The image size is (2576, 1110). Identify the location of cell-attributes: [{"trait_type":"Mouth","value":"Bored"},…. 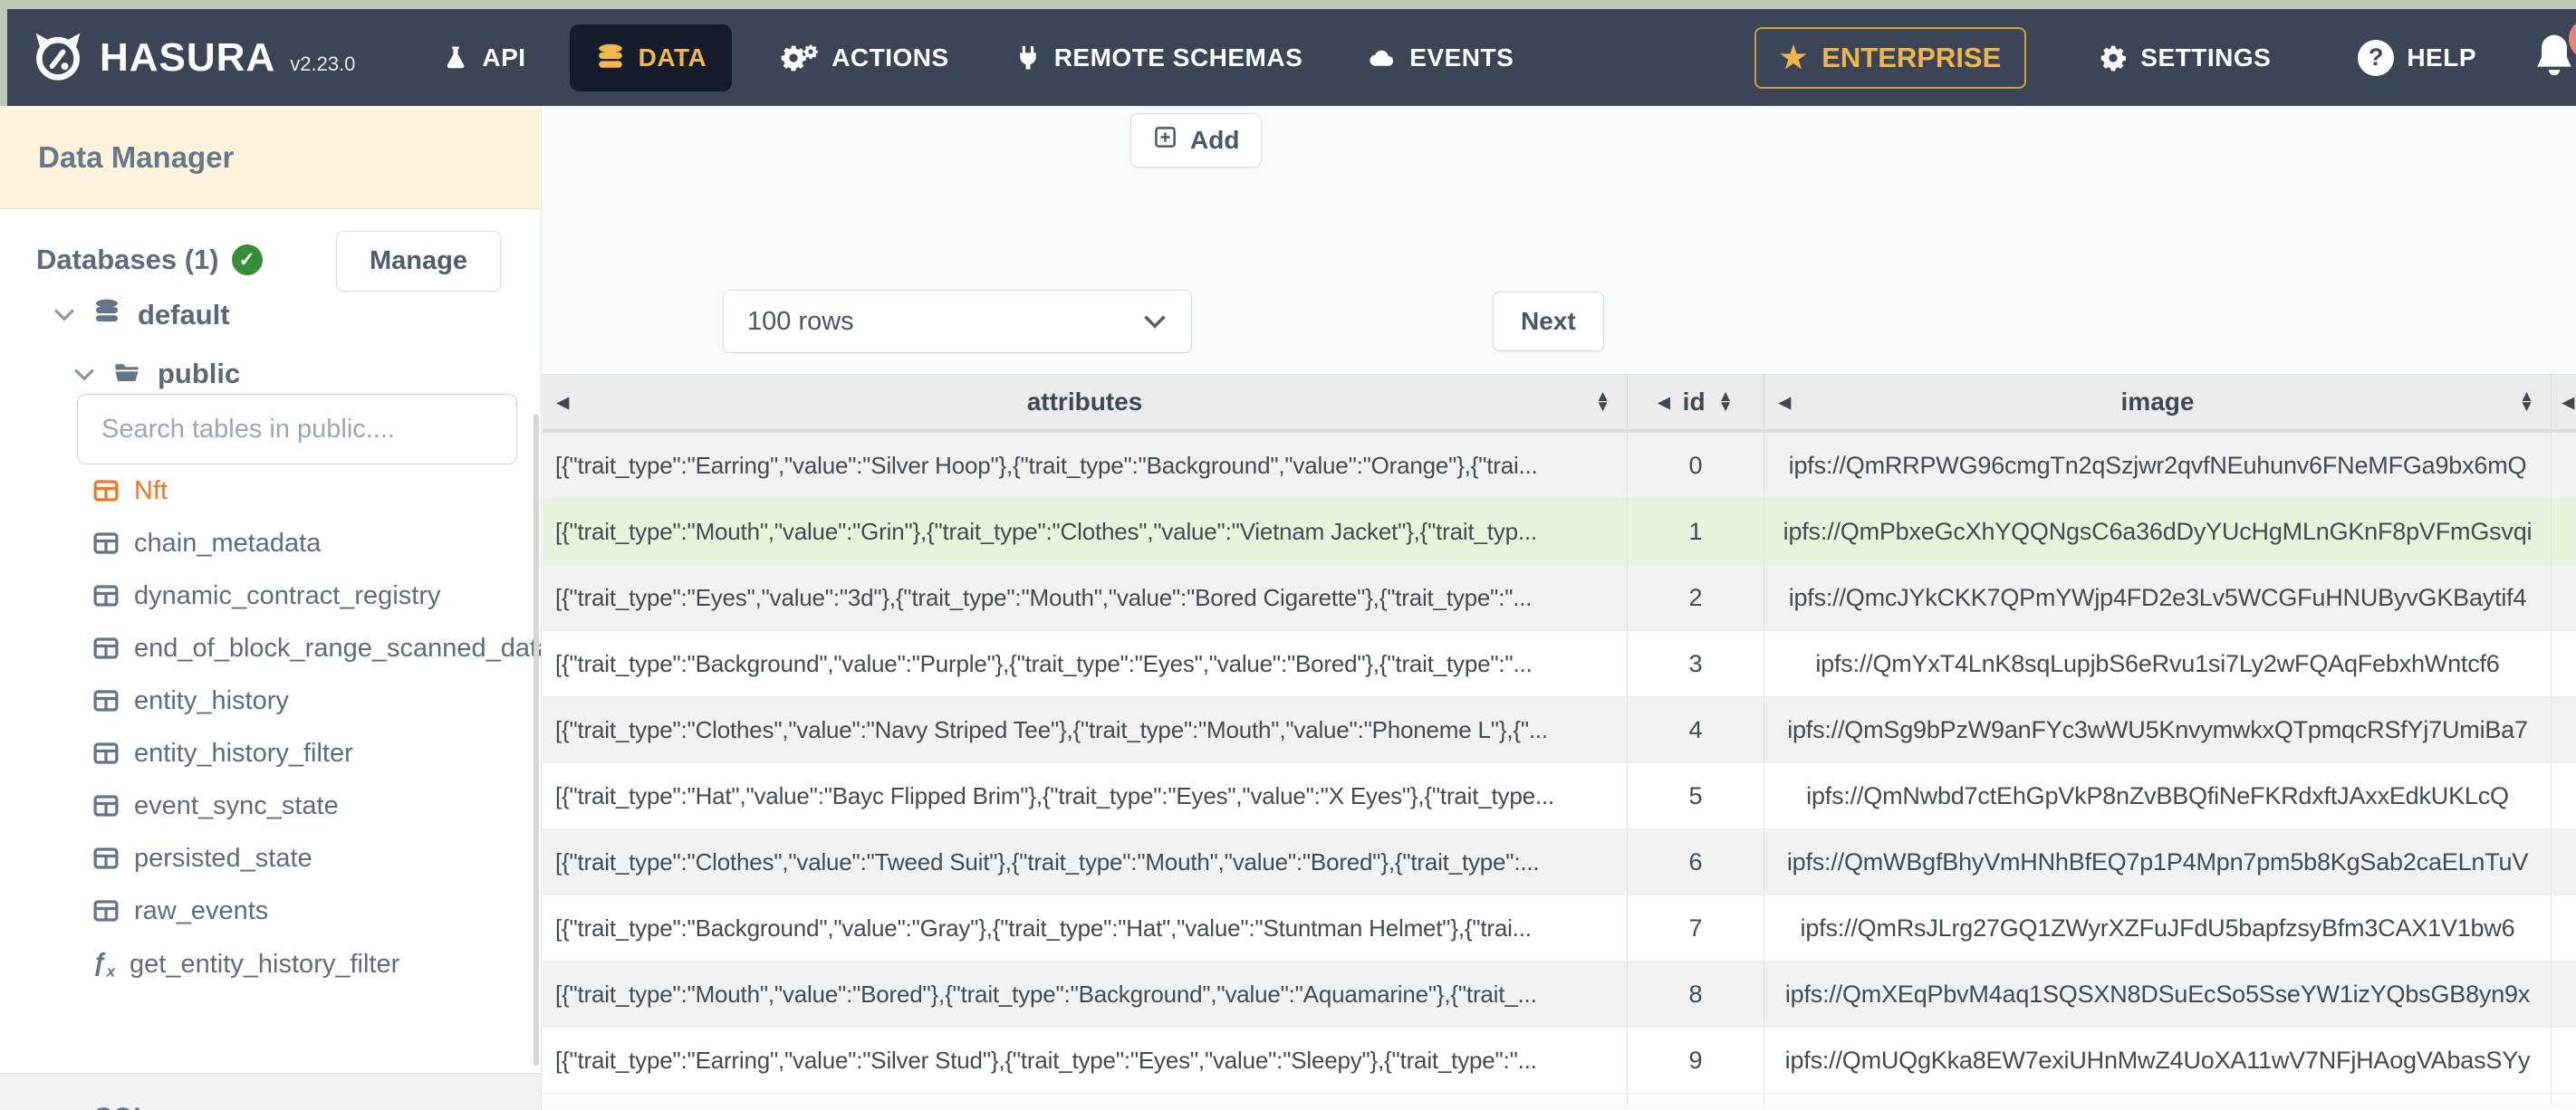
(1085, 995).